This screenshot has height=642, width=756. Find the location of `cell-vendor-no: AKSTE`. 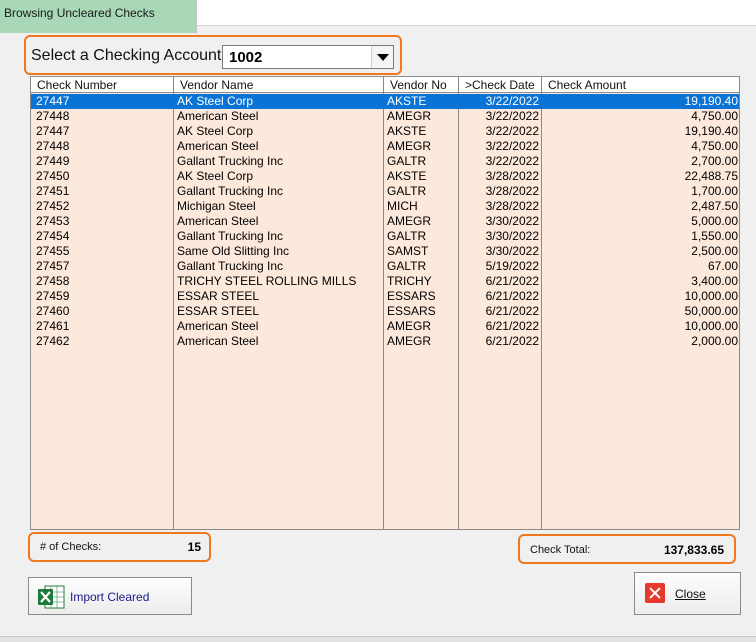

cell-vendor-no: AKSTE is located at coordinates (407, 176).